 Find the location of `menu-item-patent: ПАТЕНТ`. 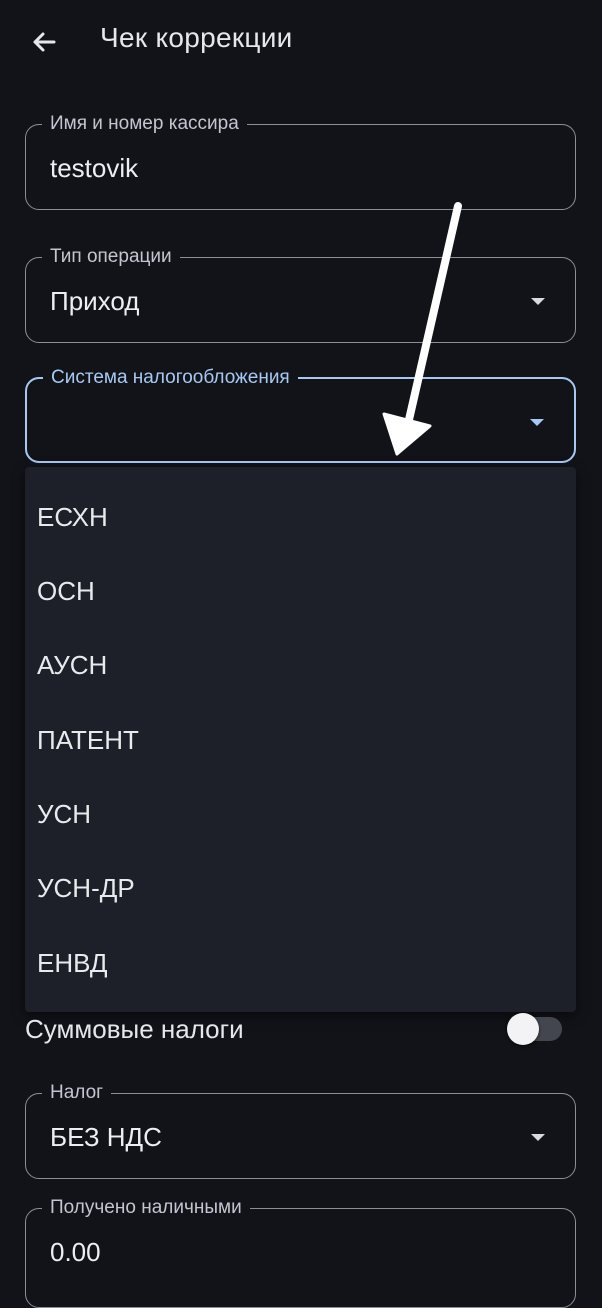

menu-item-patent: ПАТЕНТ is located at coordinates (88, 740).